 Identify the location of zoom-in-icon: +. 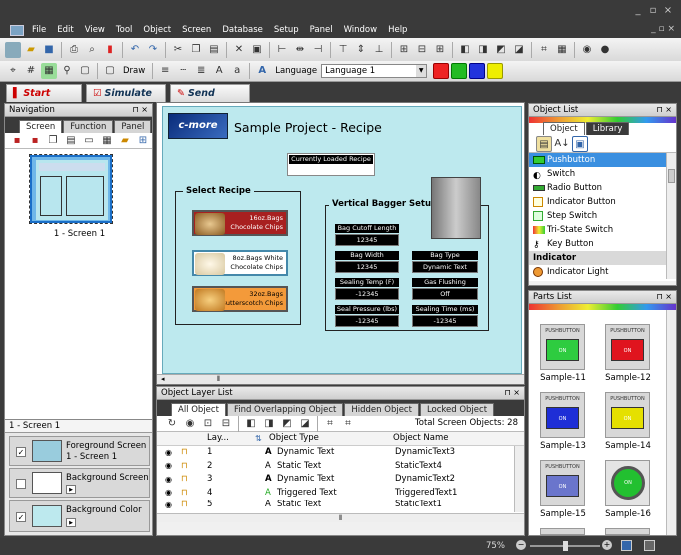
(607, 545).